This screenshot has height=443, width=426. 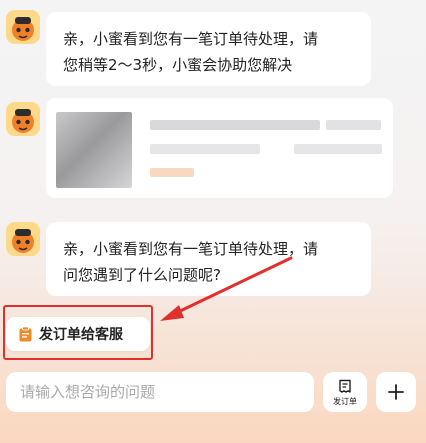 What do you see at coordinates (338, 149) in the screenshot?
I see `order-detail-blurred` at bounding box center [338, 149].